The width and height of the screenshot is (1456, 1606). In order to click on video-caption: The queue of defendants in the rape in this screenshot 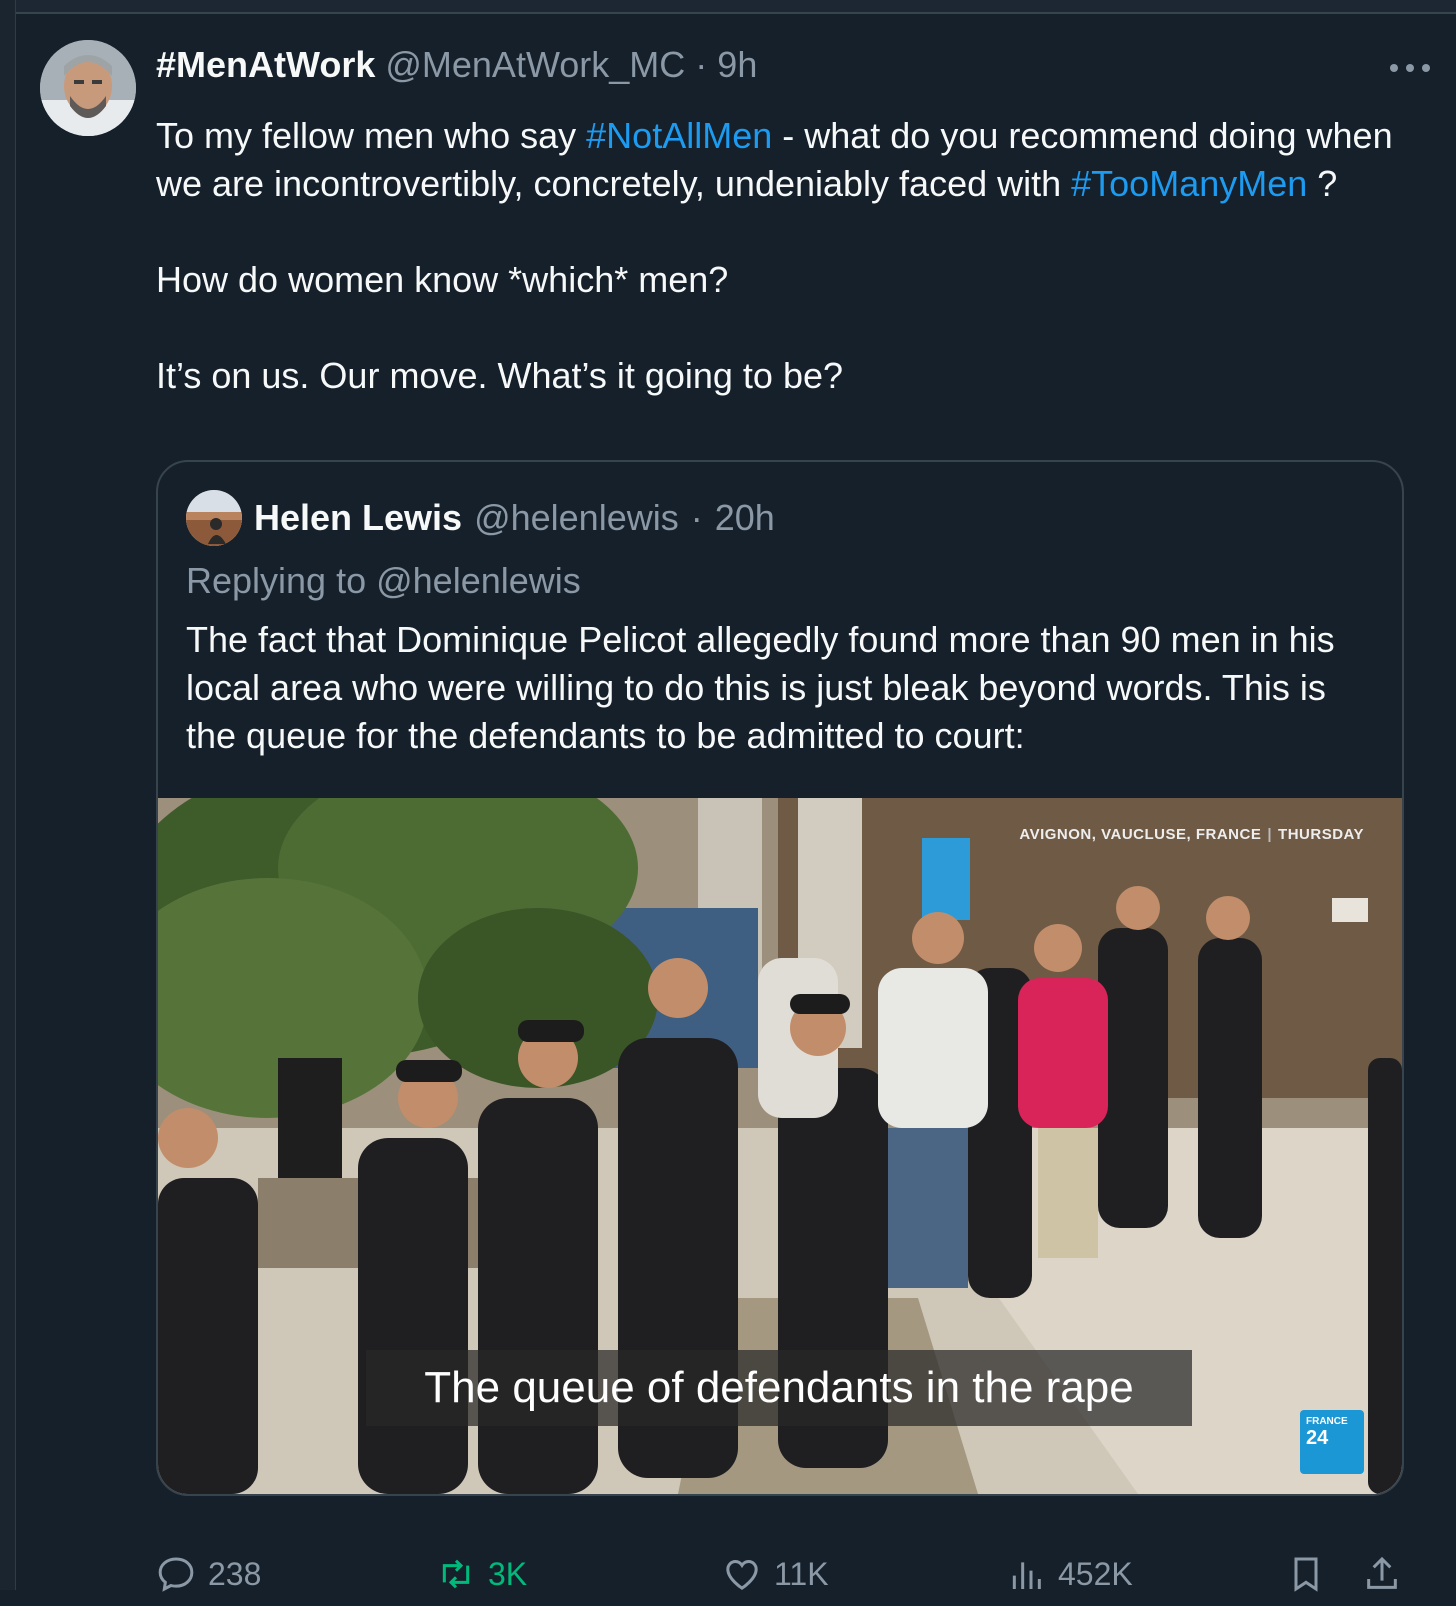, I will do `click(779, 1388)`.